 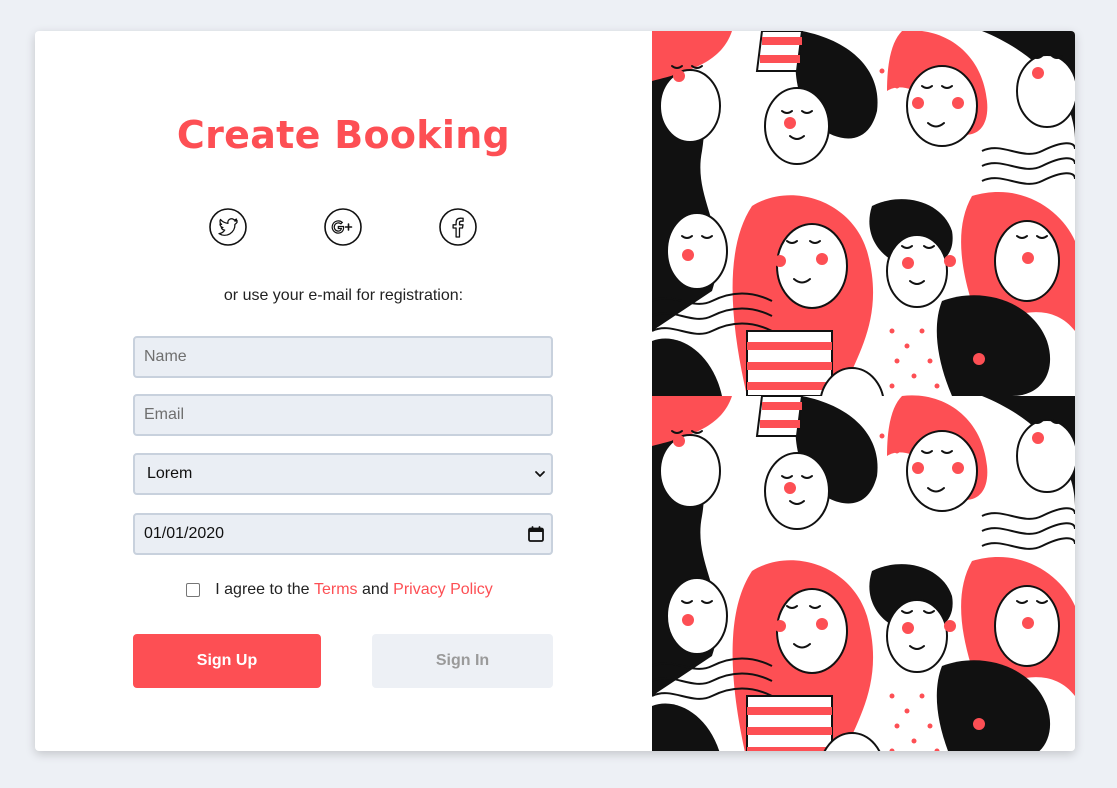 What do you see at coordinates (262, 589) in the screenshot?
I see `agree-text: I agree to the` at bounding box center [262, 589].